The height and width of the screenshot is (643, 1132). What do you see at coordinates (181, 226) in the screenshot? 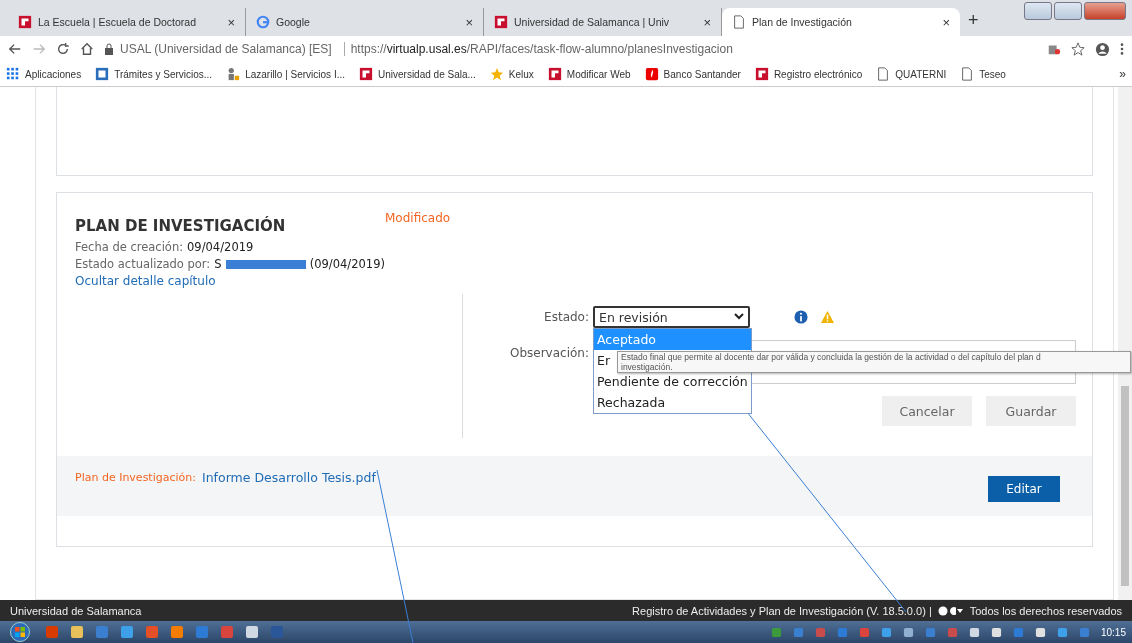
I see `section-title: PLAN DE INVESTIGACIÓN` at bounding box center [181, 226].